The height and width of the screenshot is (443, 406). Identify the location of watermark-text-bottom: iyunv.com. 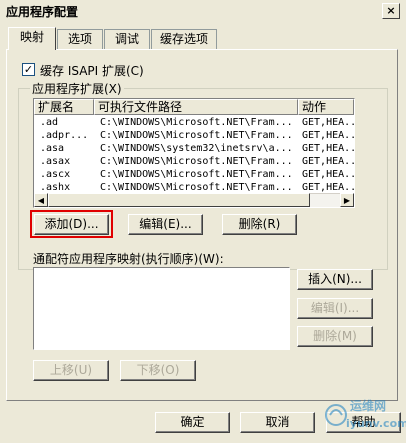
(376, 423).